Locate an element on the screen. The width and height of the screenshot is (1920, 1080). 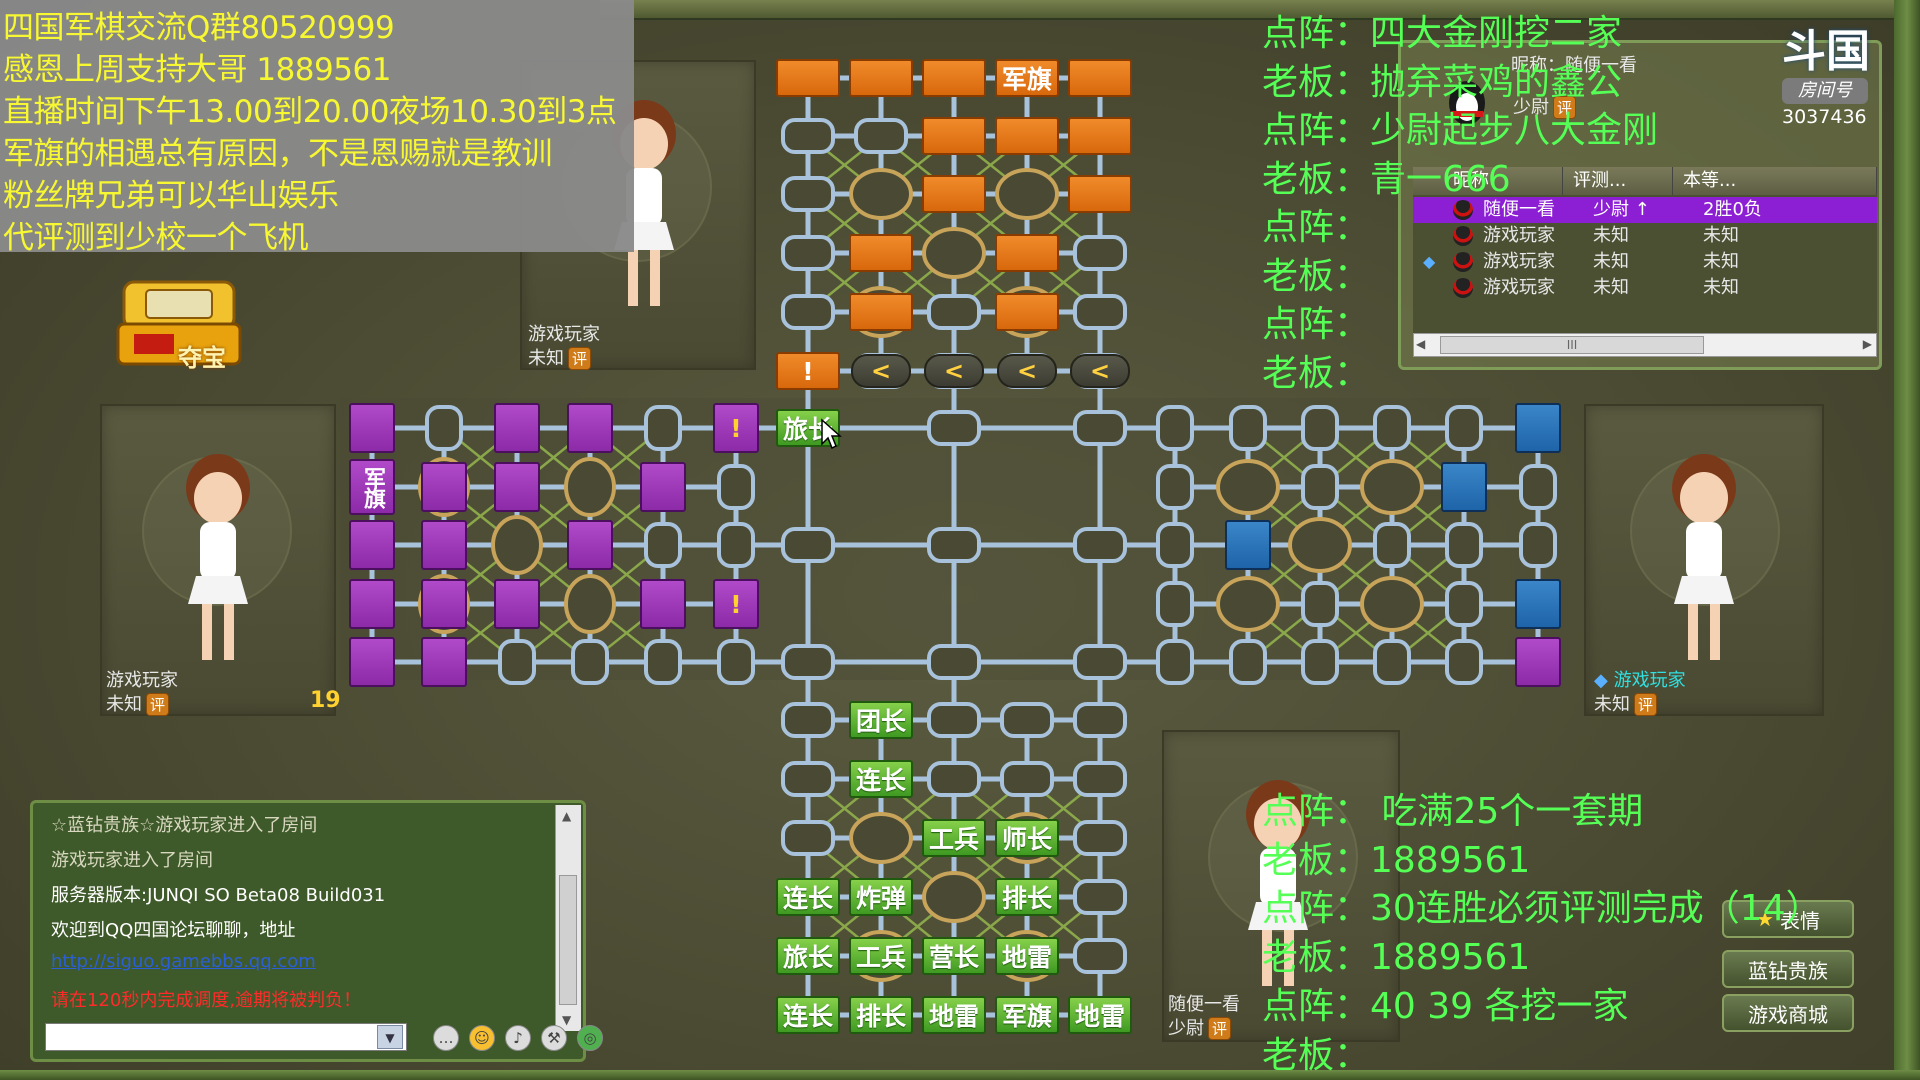
own-piece: 师长 is located at coordinates (1027, 838).